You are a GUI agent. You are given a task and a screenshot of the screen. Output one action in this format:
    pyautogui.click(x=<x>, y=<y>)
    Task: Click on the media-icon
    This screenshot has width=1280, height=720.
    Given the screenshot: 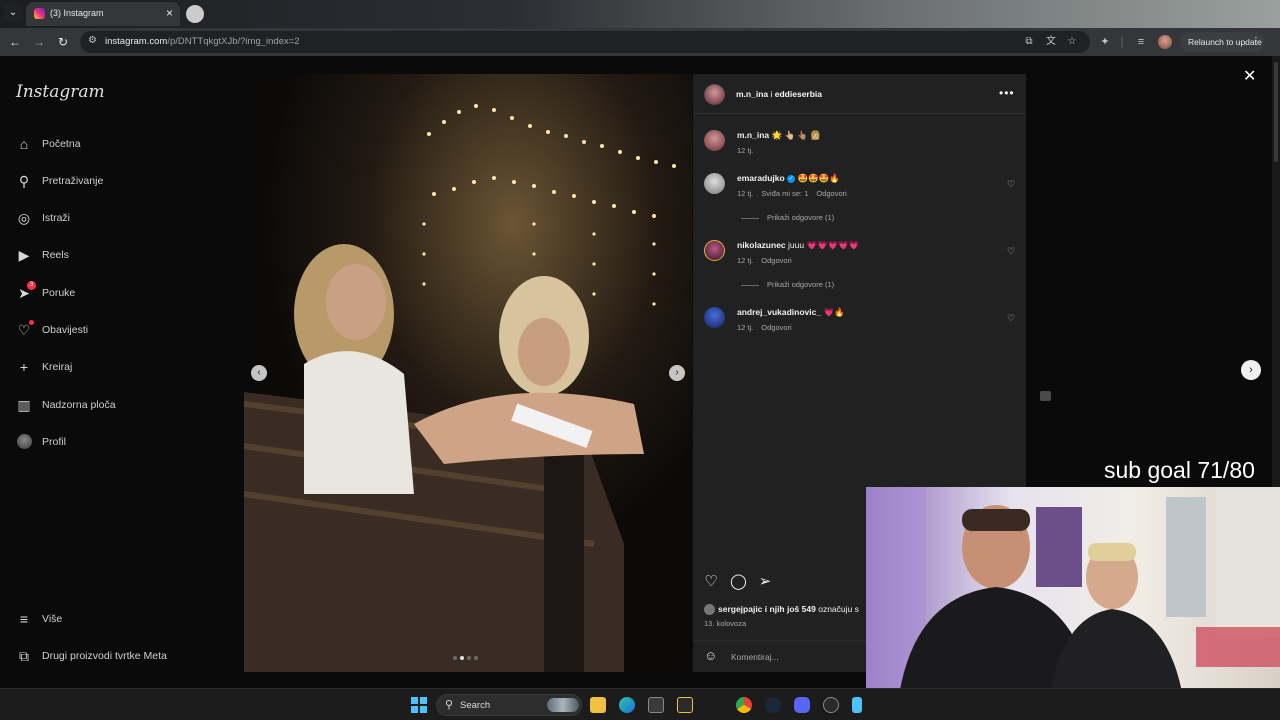 What is the action you would take?
    pyautogui.click(x=1045, y=396)
    